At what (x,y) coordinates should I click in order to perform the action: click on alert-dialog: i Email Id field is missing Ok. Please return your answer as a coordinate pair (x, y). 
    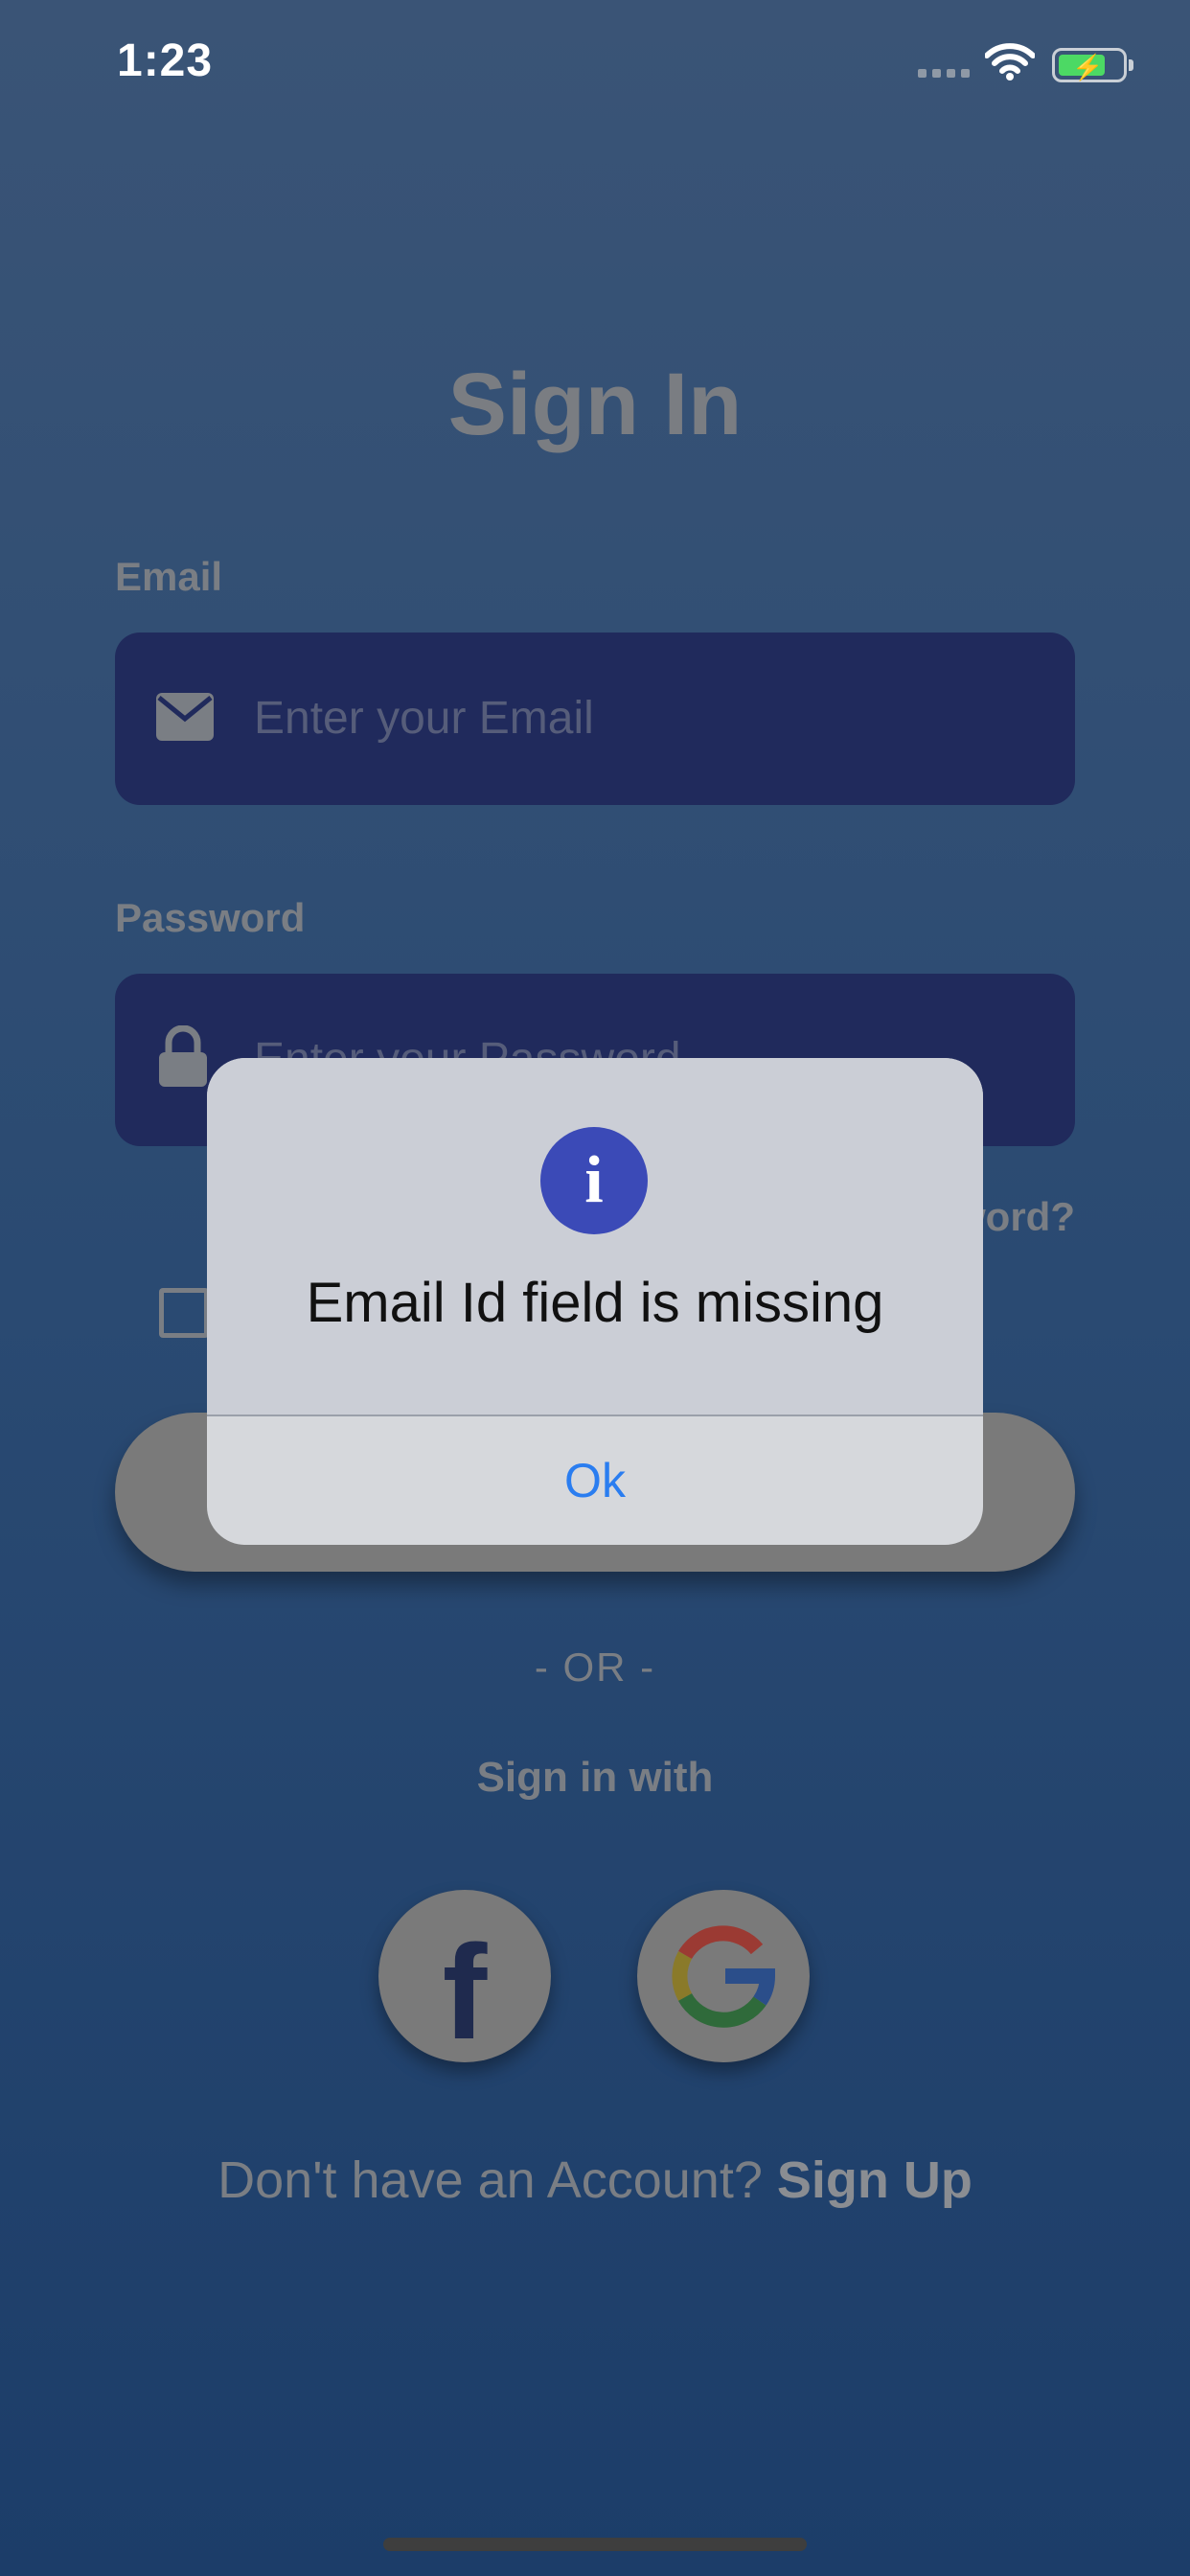
    Looking at the image, I should click on (595, 1301).